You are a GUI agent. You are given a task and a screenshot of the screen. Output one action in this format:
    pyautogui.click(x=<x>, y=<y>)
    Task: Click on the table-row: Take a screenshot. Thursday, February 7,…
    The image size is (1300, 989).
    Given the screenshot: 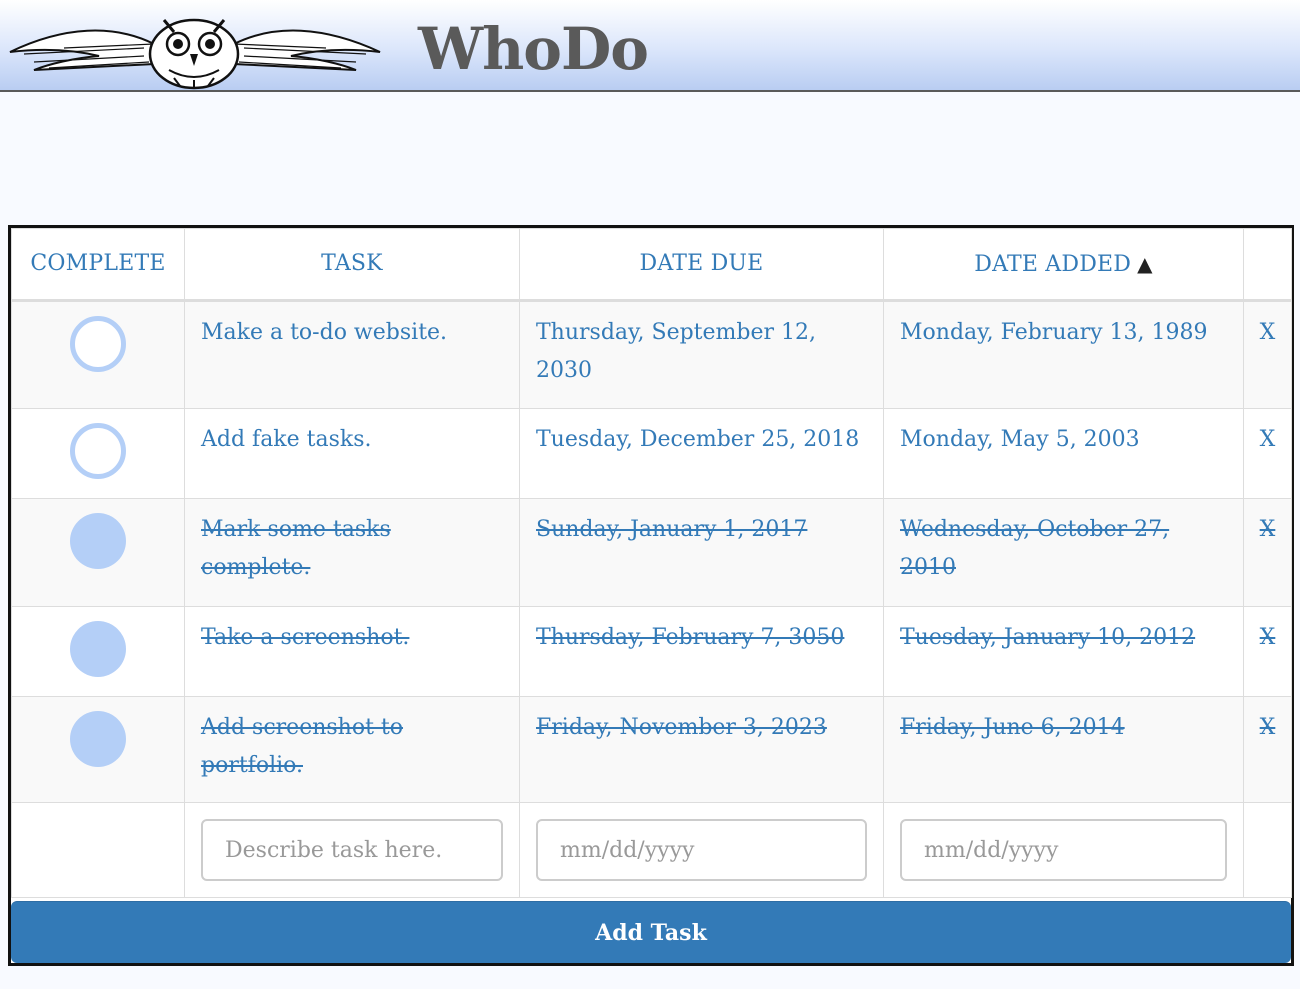 What is the action you would take?
    pyautogui.click(x=651, y=651)
    